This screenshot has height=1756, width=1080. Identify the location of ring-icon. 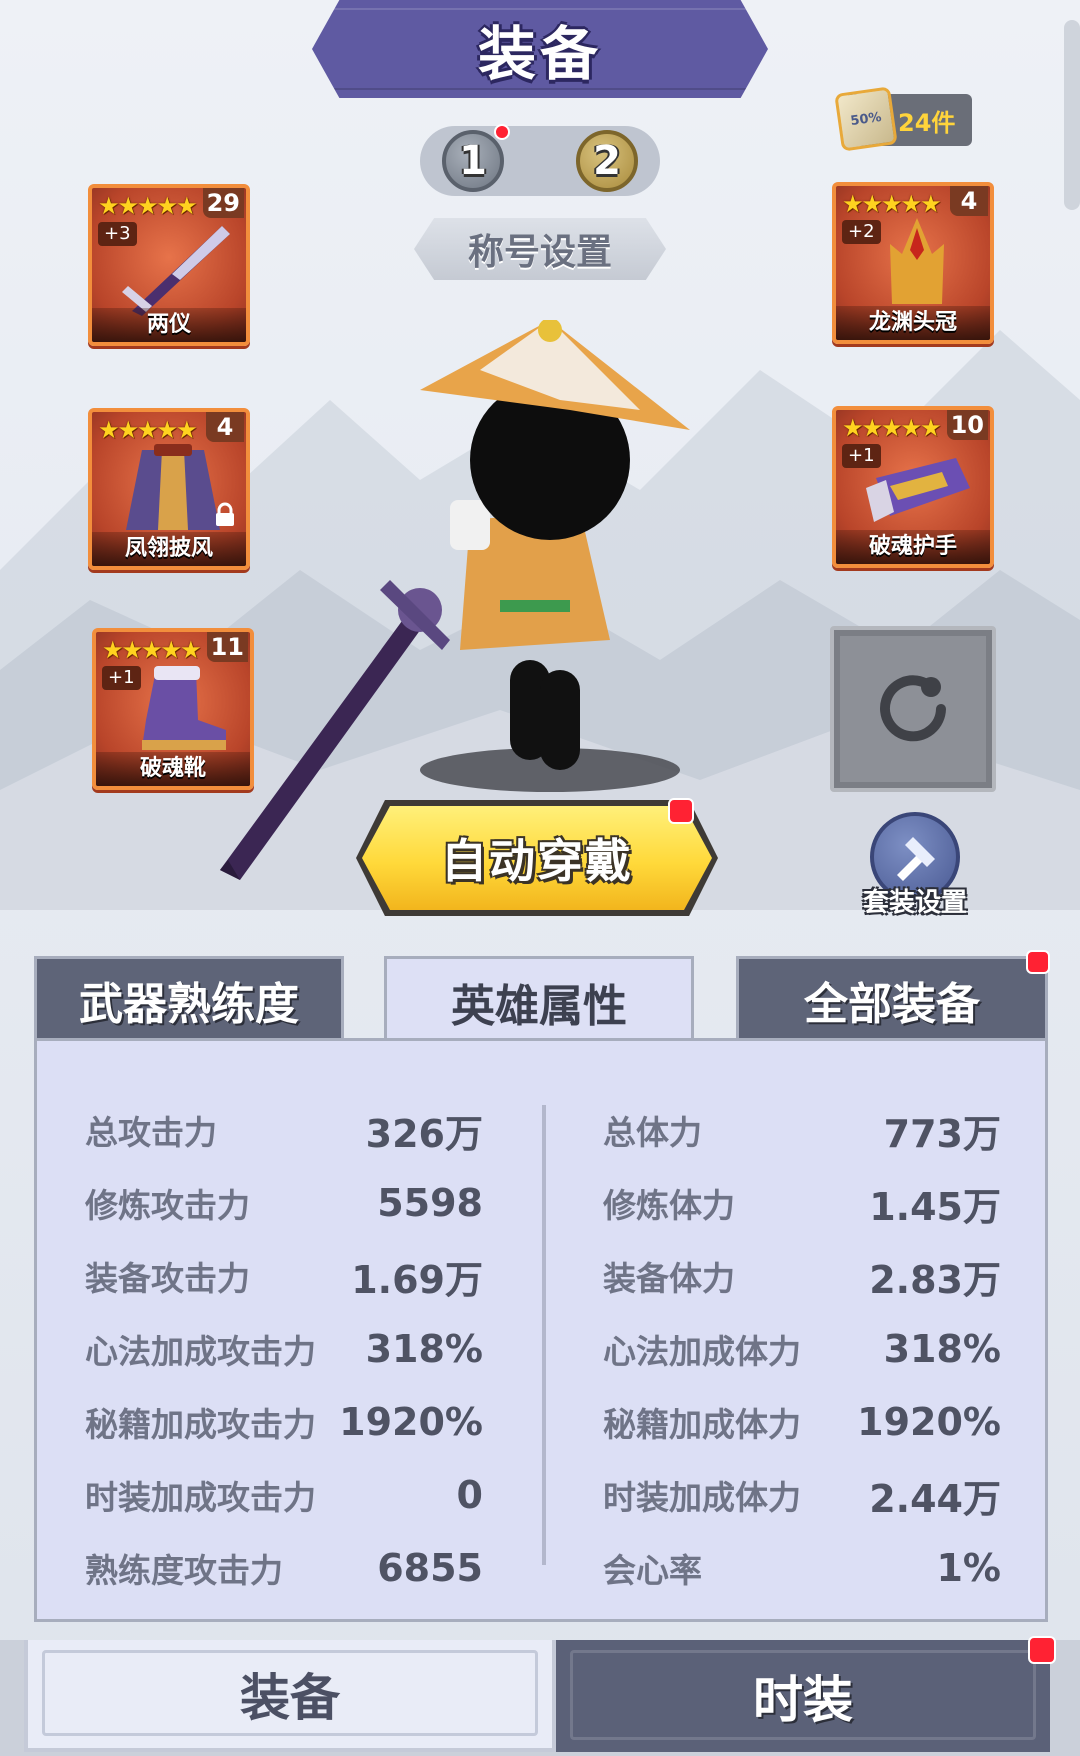
(913, 708).